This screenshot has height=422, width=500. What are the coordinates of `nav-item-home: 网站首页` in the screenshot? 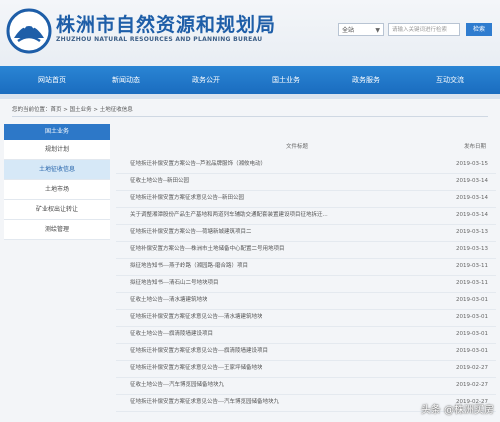 It's located at (52, 80).